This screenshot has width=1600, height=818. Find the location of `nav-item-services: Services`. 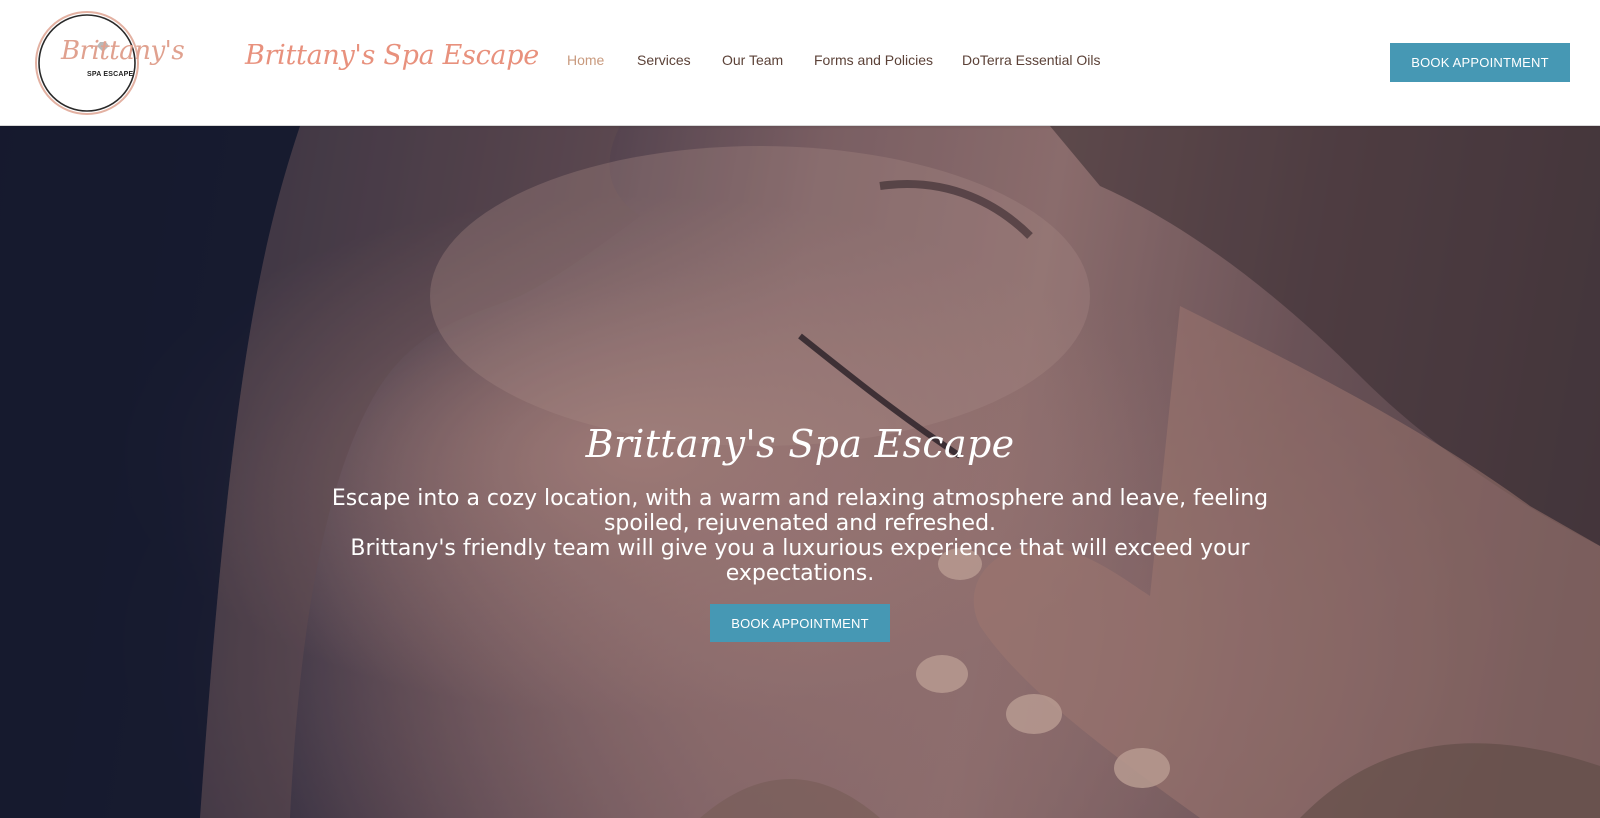

nav-item-services: Services is located at coordinates (664, 60).